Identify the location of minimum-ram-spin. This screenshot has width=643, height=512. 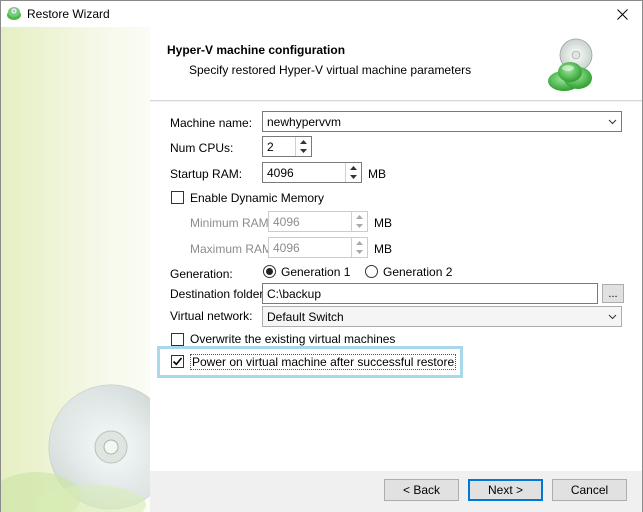
(359, 221).